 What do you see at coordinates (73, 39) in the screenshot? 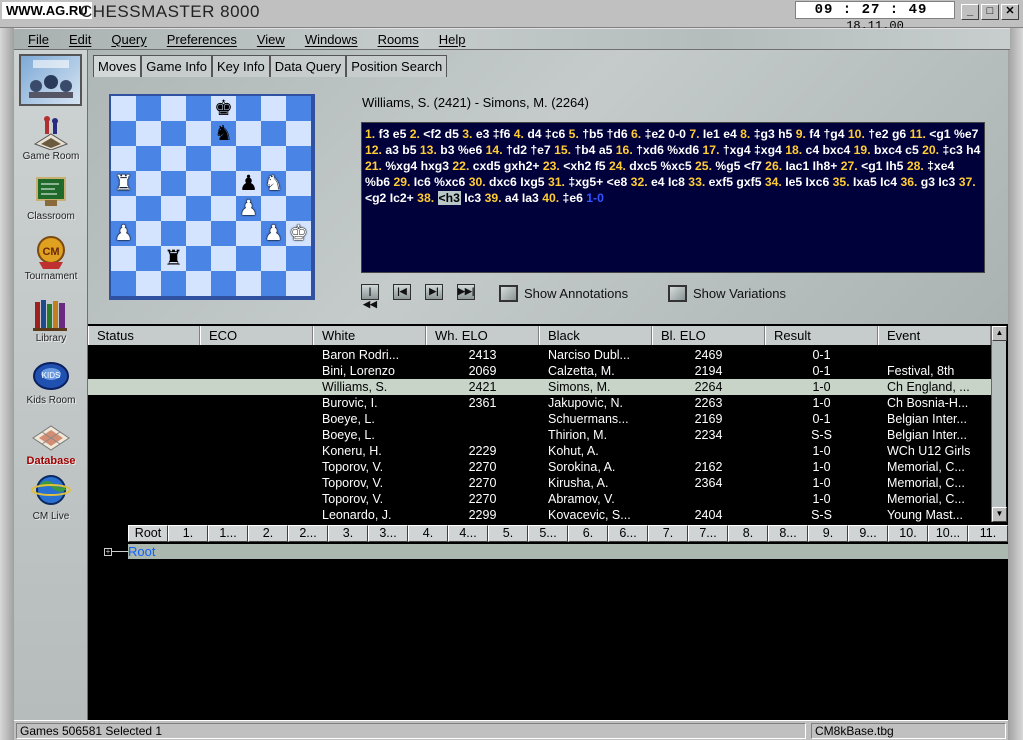
I see `menu-edit: Edit` at bounding box center [73, 39].